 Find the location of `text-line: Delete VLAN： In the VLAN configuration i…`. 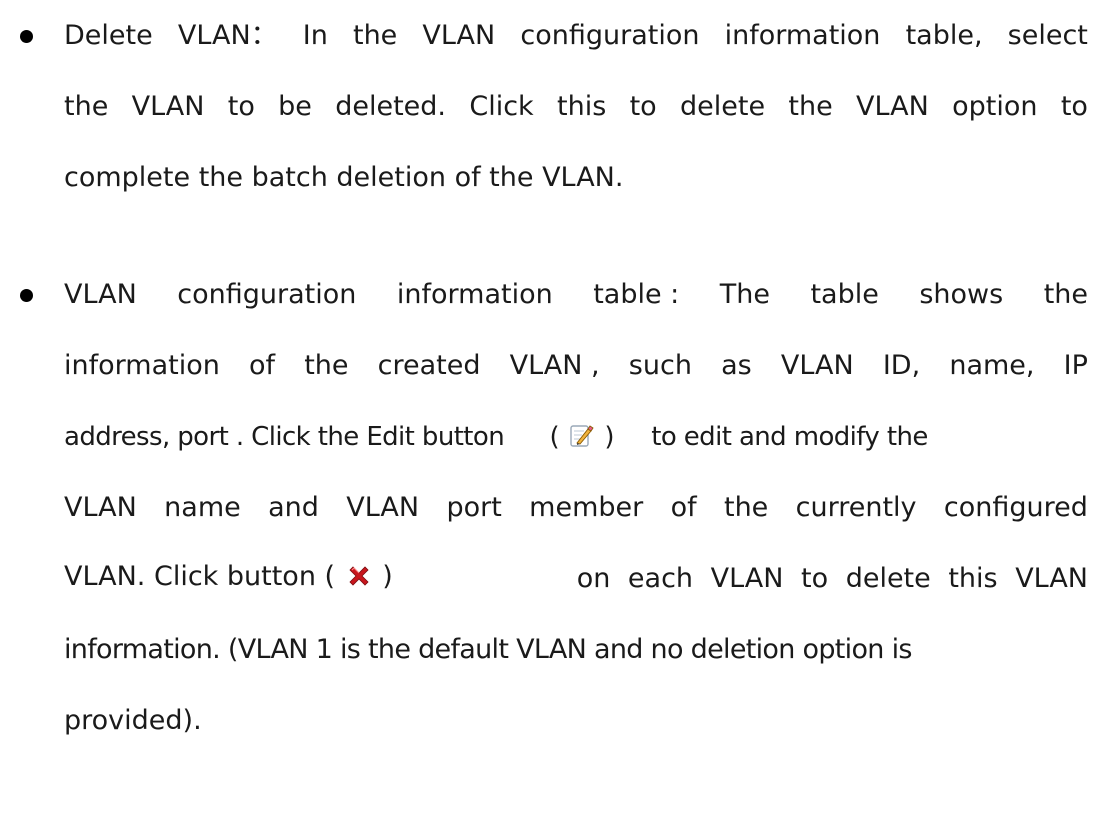

text-line: Delete VLAN： In the VLAN configuration i… is located at coordinates (576, 35).